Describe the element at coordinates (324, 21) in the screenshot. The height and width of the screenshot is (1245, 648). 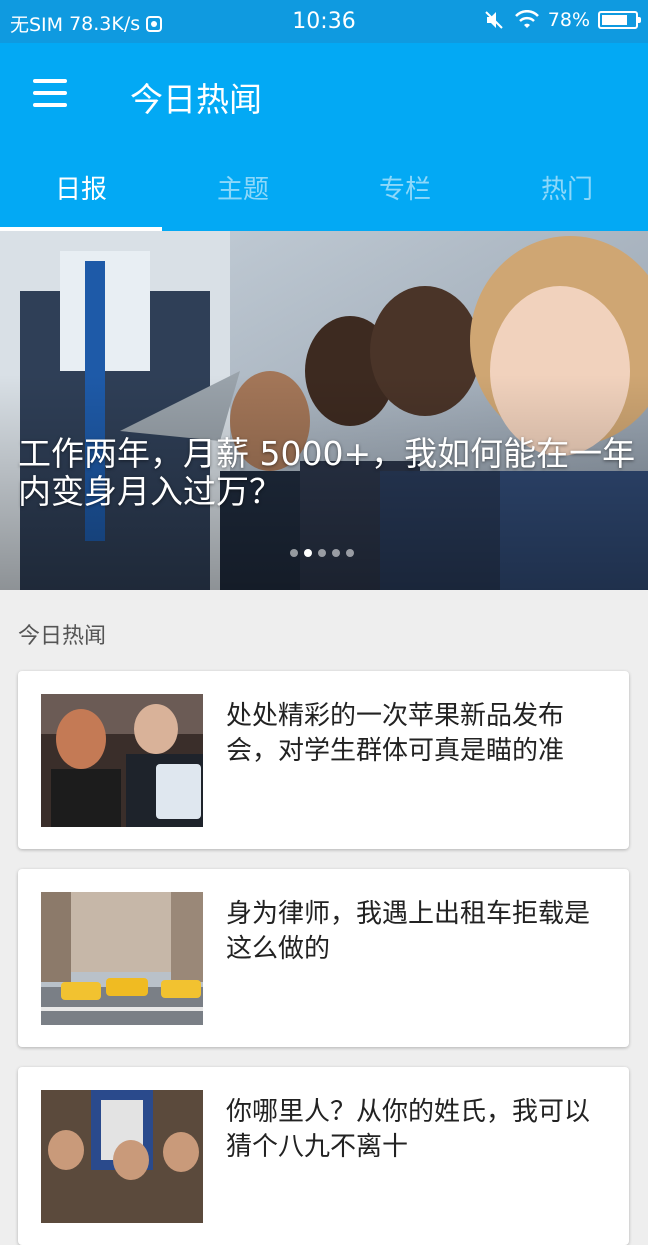
I see `status-bar: 无SIM 78.3K/s 10:36 78%` at that location.